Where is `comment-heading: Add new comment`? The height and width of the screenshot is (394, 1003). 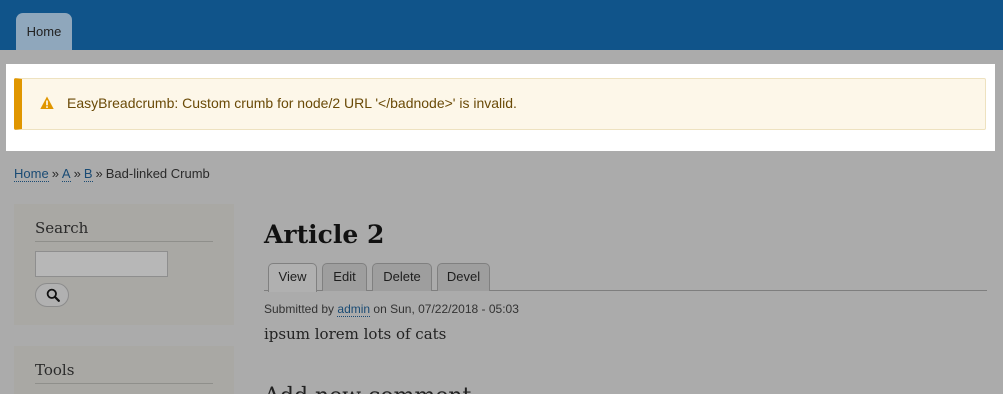
comment-heading: Add new comment is located at coordinates (367, 389).